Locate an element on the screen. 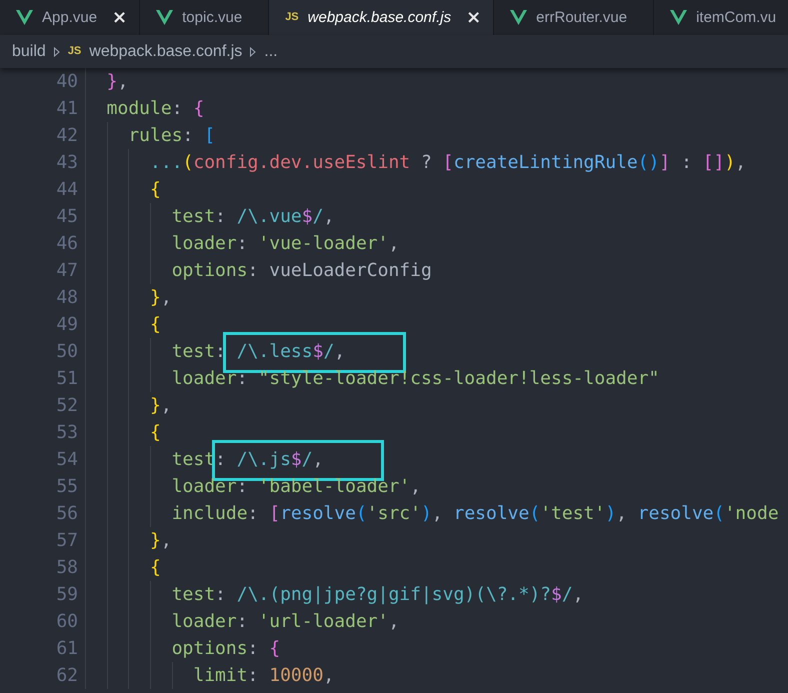 This screenshot has width=788, height=693. code-line: rules: [ is located at coordinates (172, 135).